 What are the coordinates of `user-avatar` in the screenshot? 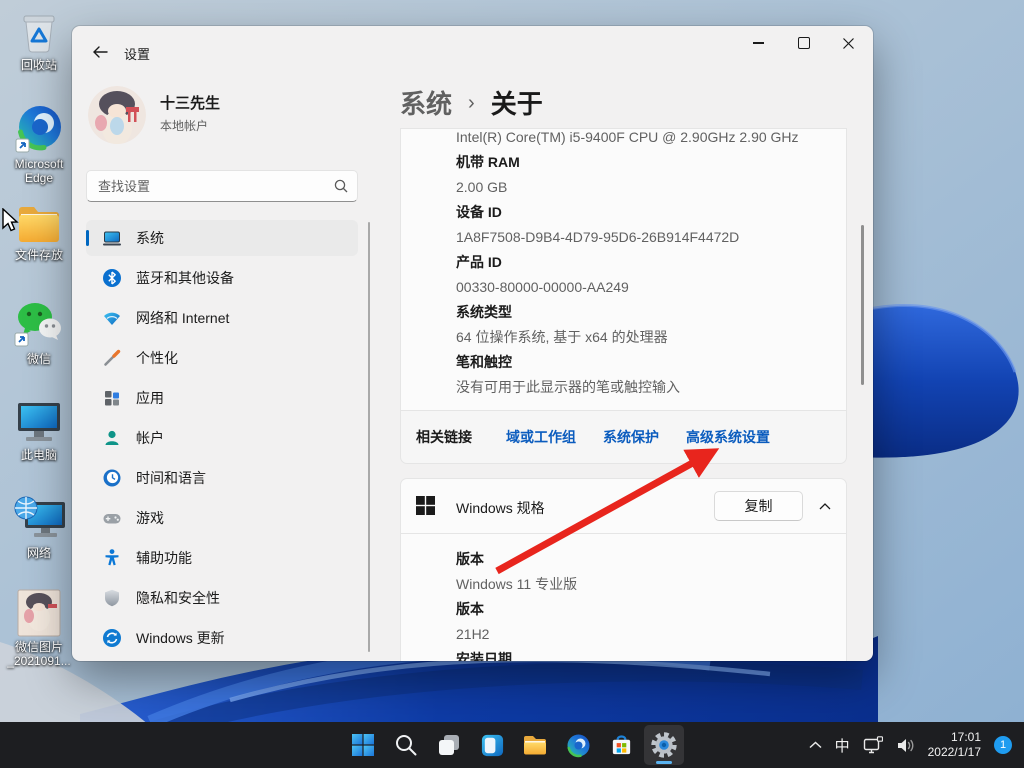 It's located at (117, 115).